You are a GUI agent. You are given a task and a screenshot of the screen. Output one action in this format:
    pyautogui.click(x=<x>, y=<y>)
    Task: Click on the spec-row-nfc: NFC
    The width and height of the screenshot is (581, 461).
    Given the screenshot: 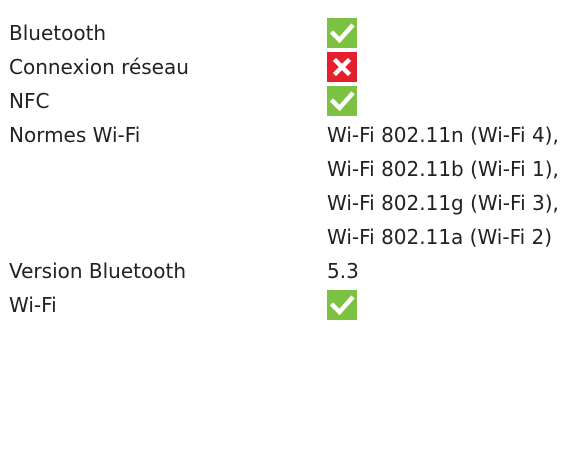 What is the action you would take?
    pyautogui.click(x=295, y=101)
    